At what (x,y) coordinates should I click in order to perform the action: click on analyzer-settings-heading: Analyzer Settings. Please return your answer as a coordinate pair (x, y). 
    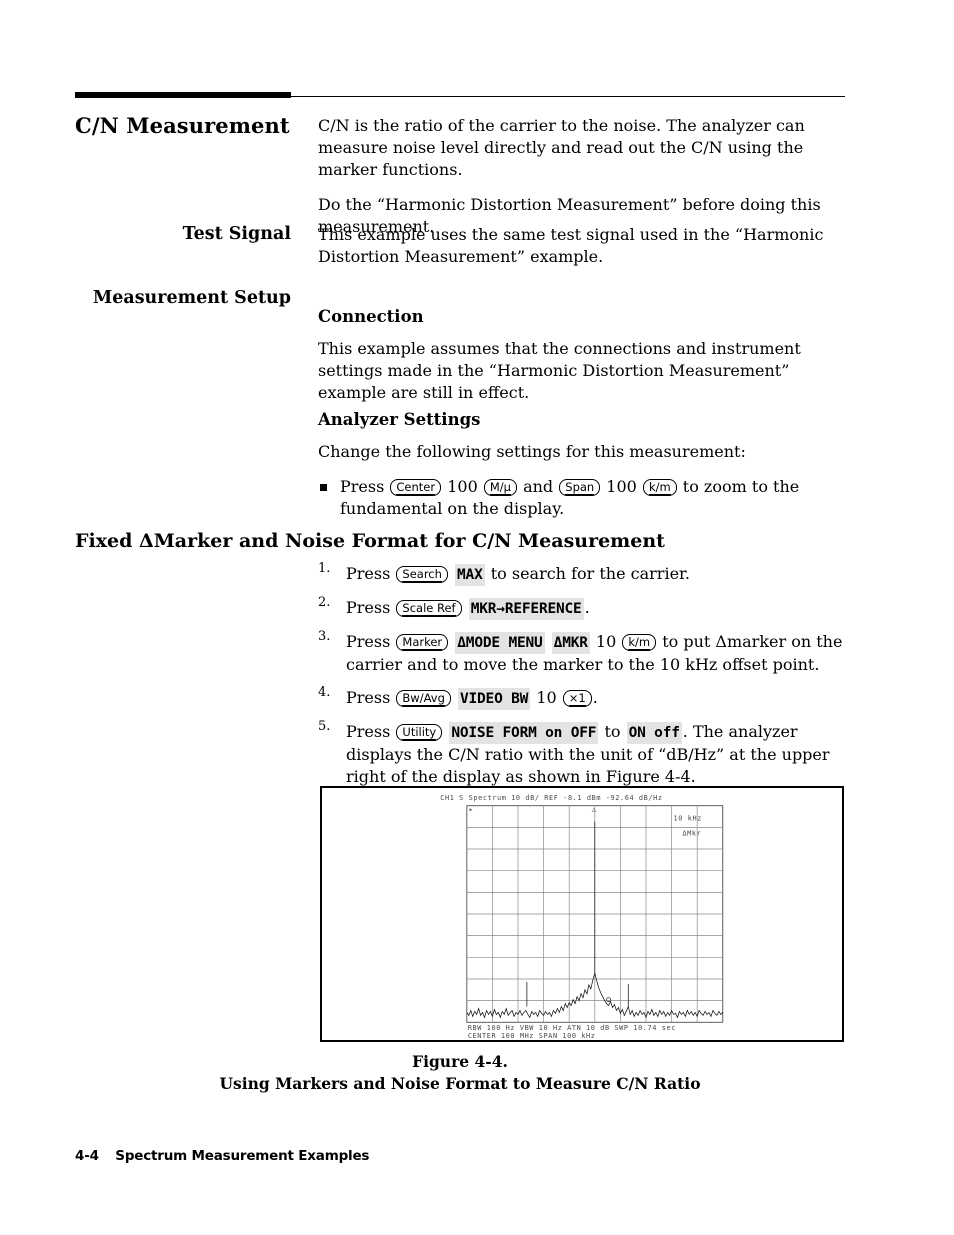
    Looking at the image, I should click on (399, 419).